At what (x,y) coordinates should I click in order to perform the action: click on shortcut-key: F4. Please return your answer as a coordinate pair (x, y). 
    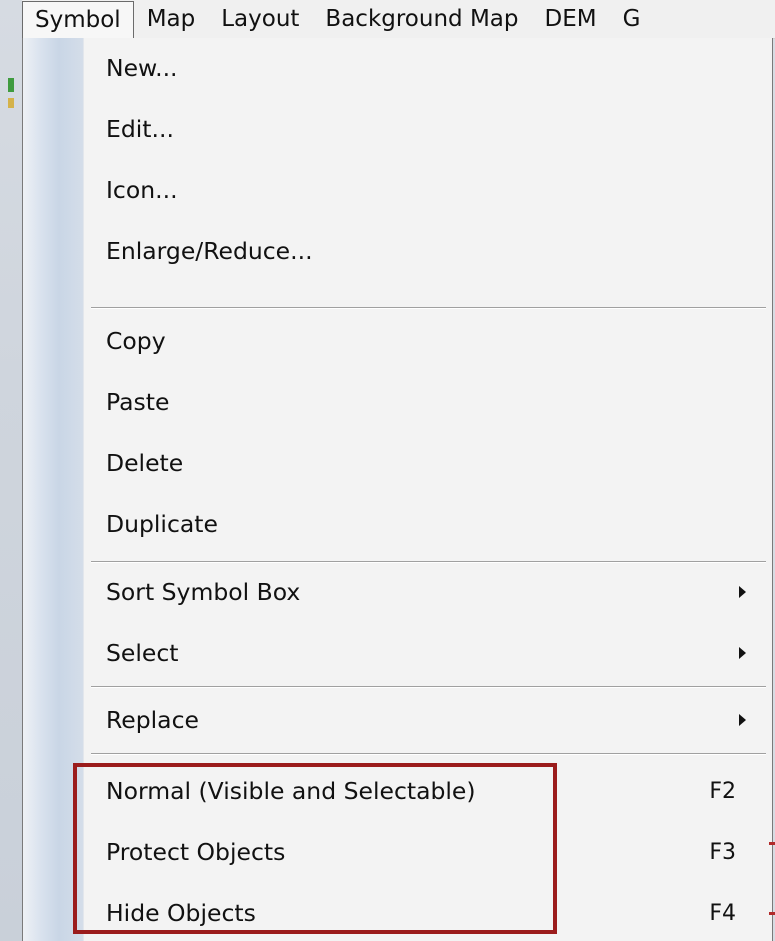
    Looking at the image, I should click on (722, 913).